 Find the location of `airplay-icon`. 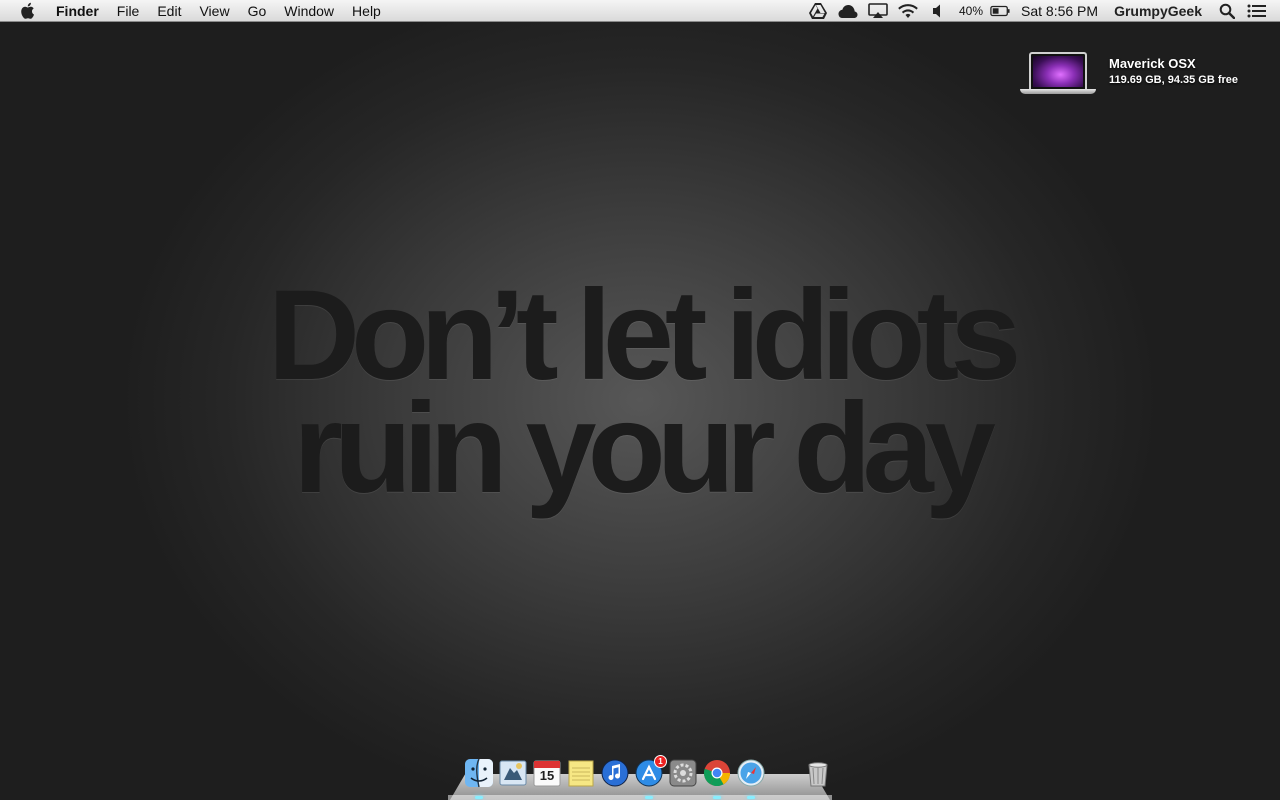

airplay-icon is located at coordinates (878, 11).